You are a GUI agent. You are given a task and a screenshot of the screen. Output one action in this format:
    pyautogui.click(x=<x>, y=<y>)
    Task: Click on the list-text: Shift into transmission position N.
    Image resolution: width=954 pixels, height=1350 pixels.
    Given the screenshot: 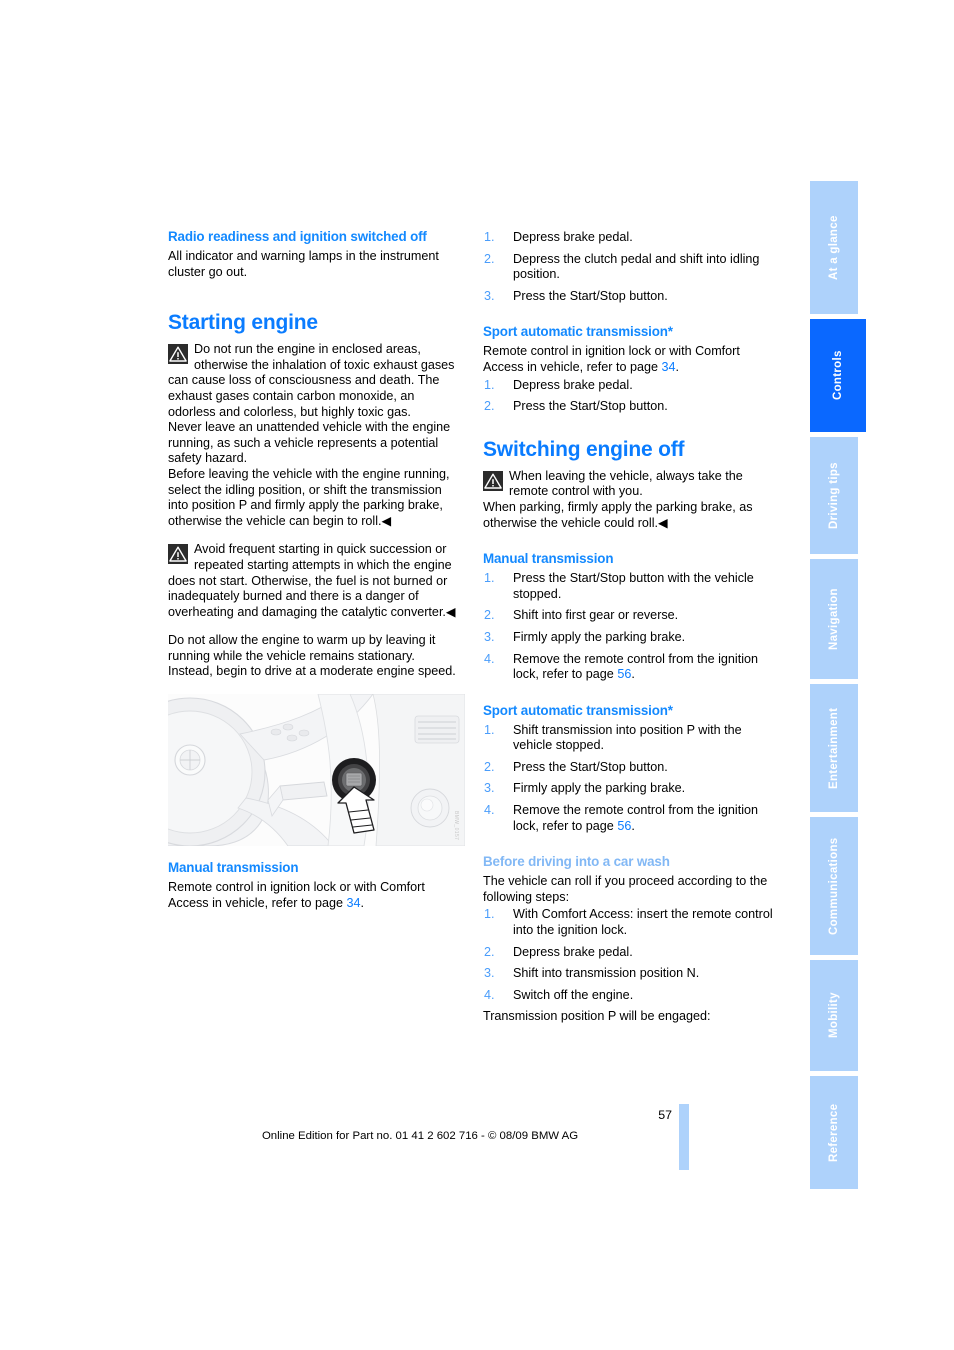 What is the action you would take?
    pyautogui.click(x=606, y=973)
    